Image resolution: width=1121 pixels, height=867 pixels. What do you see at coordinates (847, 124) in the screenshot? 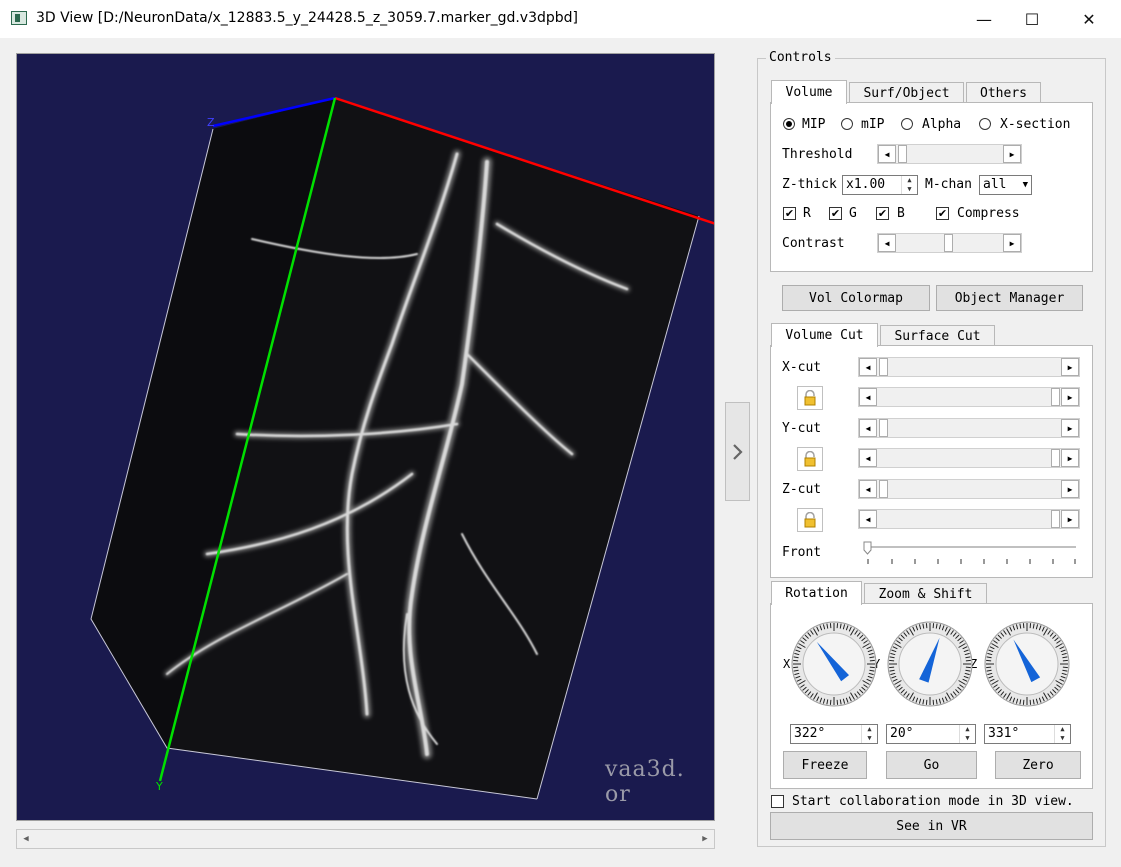
I see `radio-min-ip` at bounding box center [847, 124].